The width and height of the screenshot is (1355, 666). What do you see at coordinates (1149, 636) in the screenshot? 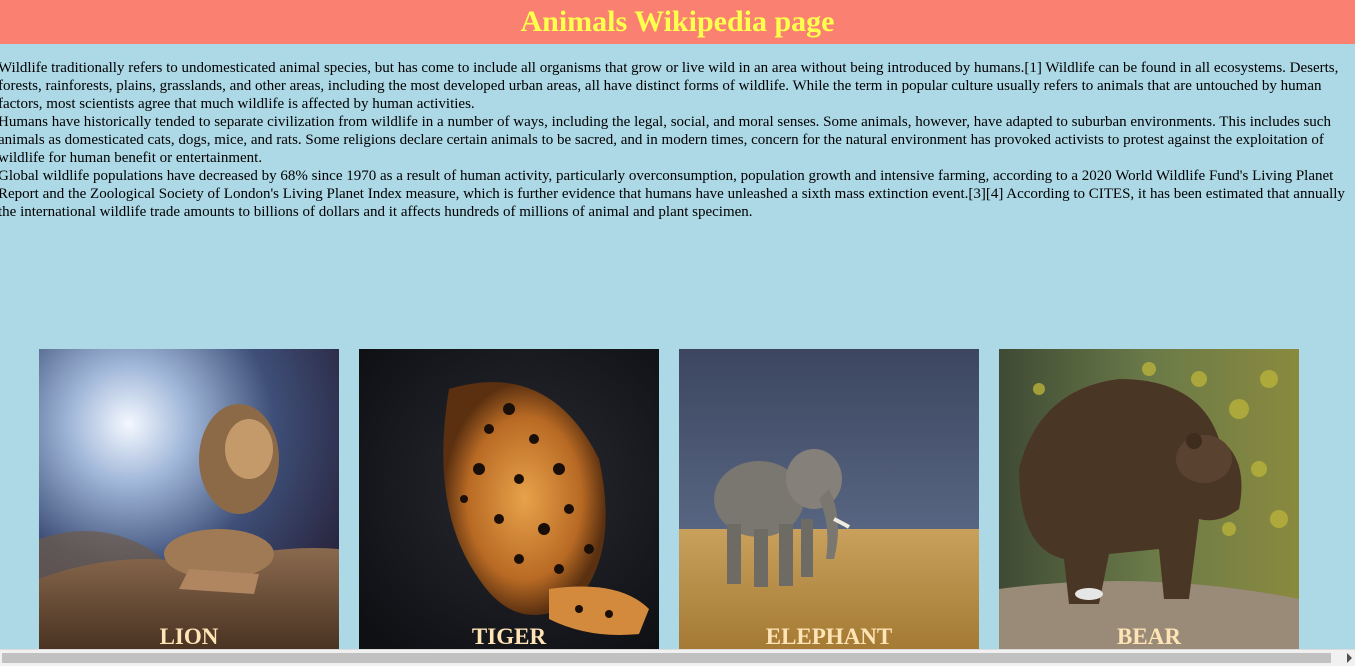
I see `card-caption: BEAR` at bounding box center [1149, 636].